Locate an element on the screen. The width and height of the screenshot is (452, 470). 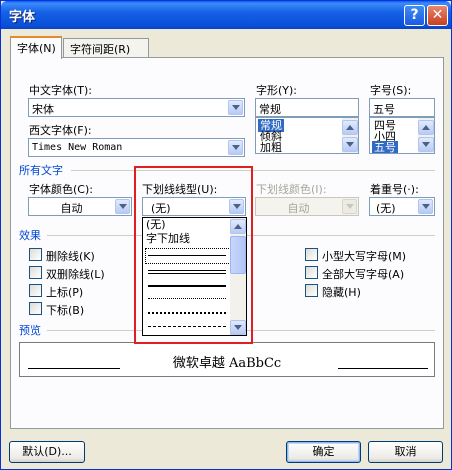
all-text-section-label: 所有文字 is located at coordinates (41, 170).